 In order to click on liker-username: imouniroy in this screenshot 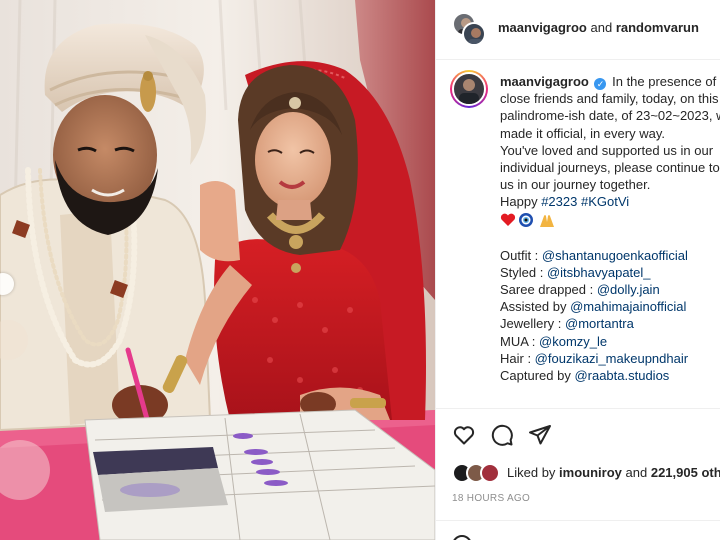, I will do `click(590, 472)`.